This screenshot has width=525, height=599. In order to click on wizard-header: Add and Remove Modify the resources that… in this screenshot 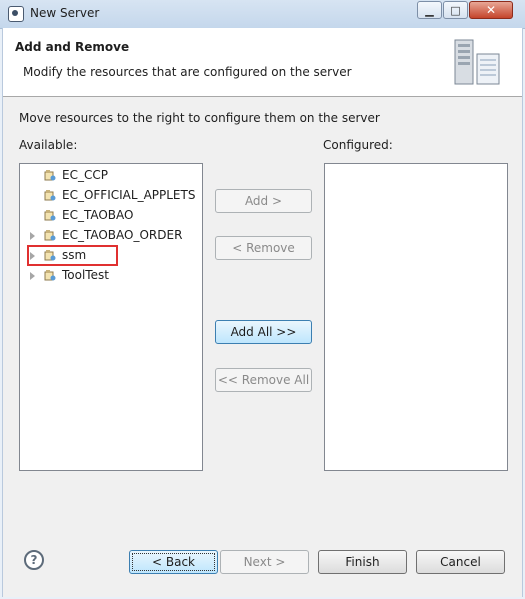, I will do `click(262, 62)`.